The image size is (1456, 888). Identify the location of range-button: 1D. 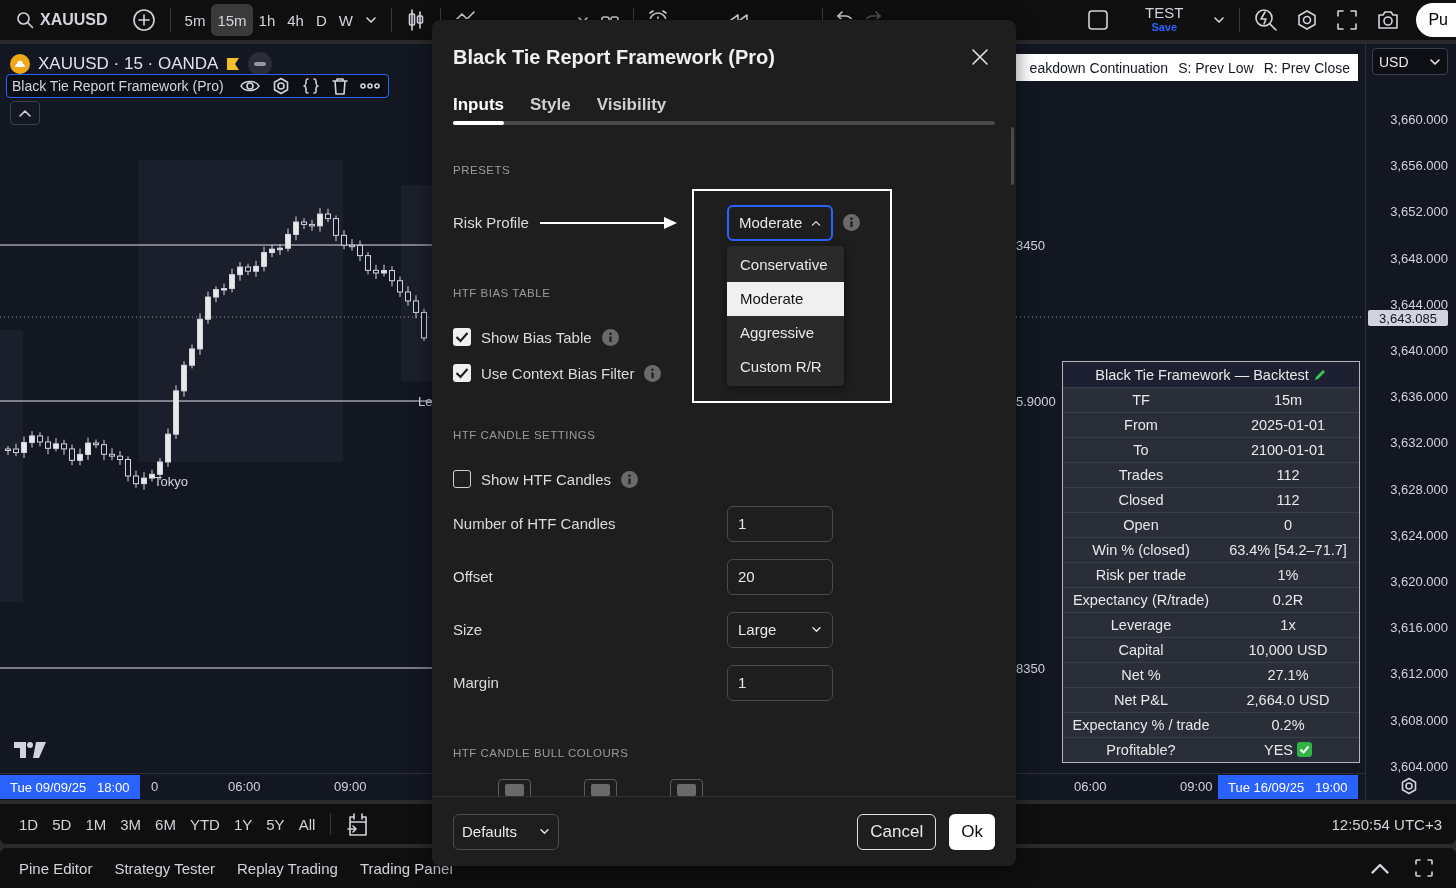
(29, 824).